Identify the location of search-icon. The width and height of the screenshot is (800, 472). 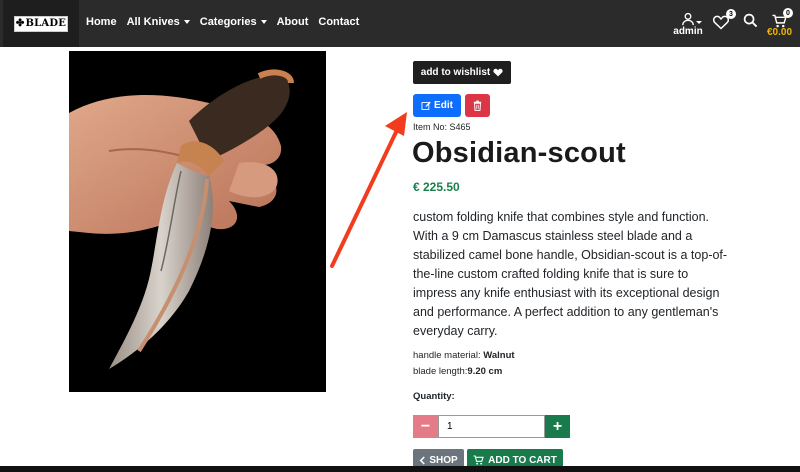
(750, 20).